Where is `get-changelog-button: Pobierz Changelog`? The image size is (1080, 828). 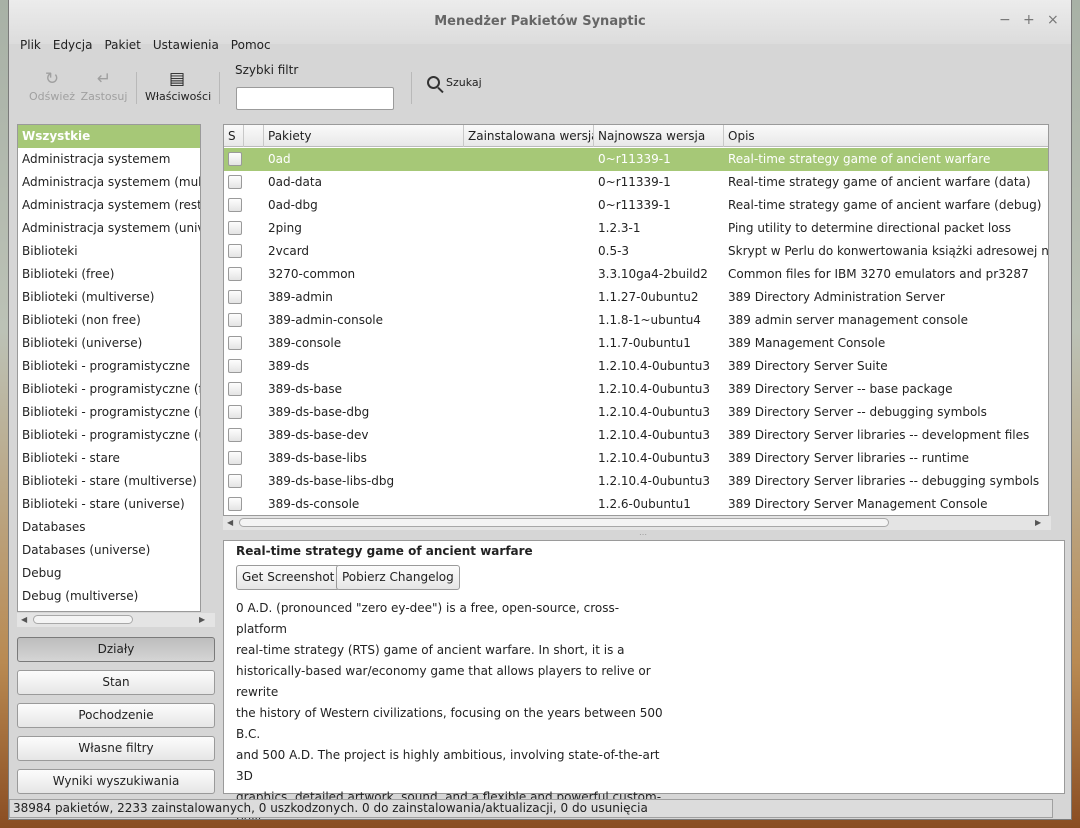
get-changelog-button: Pobierz Changelog is located at coordinates (398, 577).